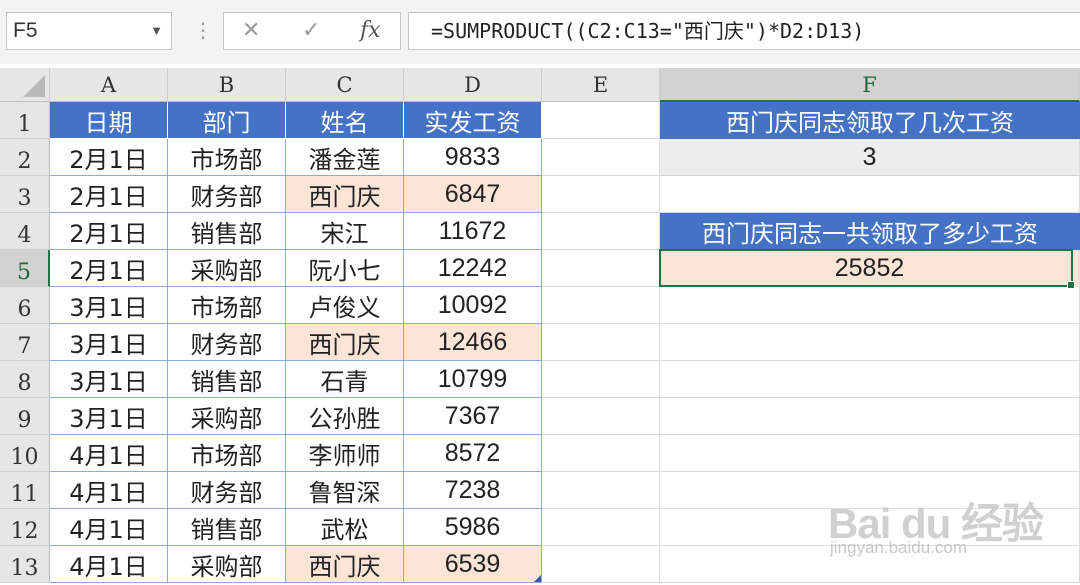  I want to click on table-cell: 石青, so click(345, 379).